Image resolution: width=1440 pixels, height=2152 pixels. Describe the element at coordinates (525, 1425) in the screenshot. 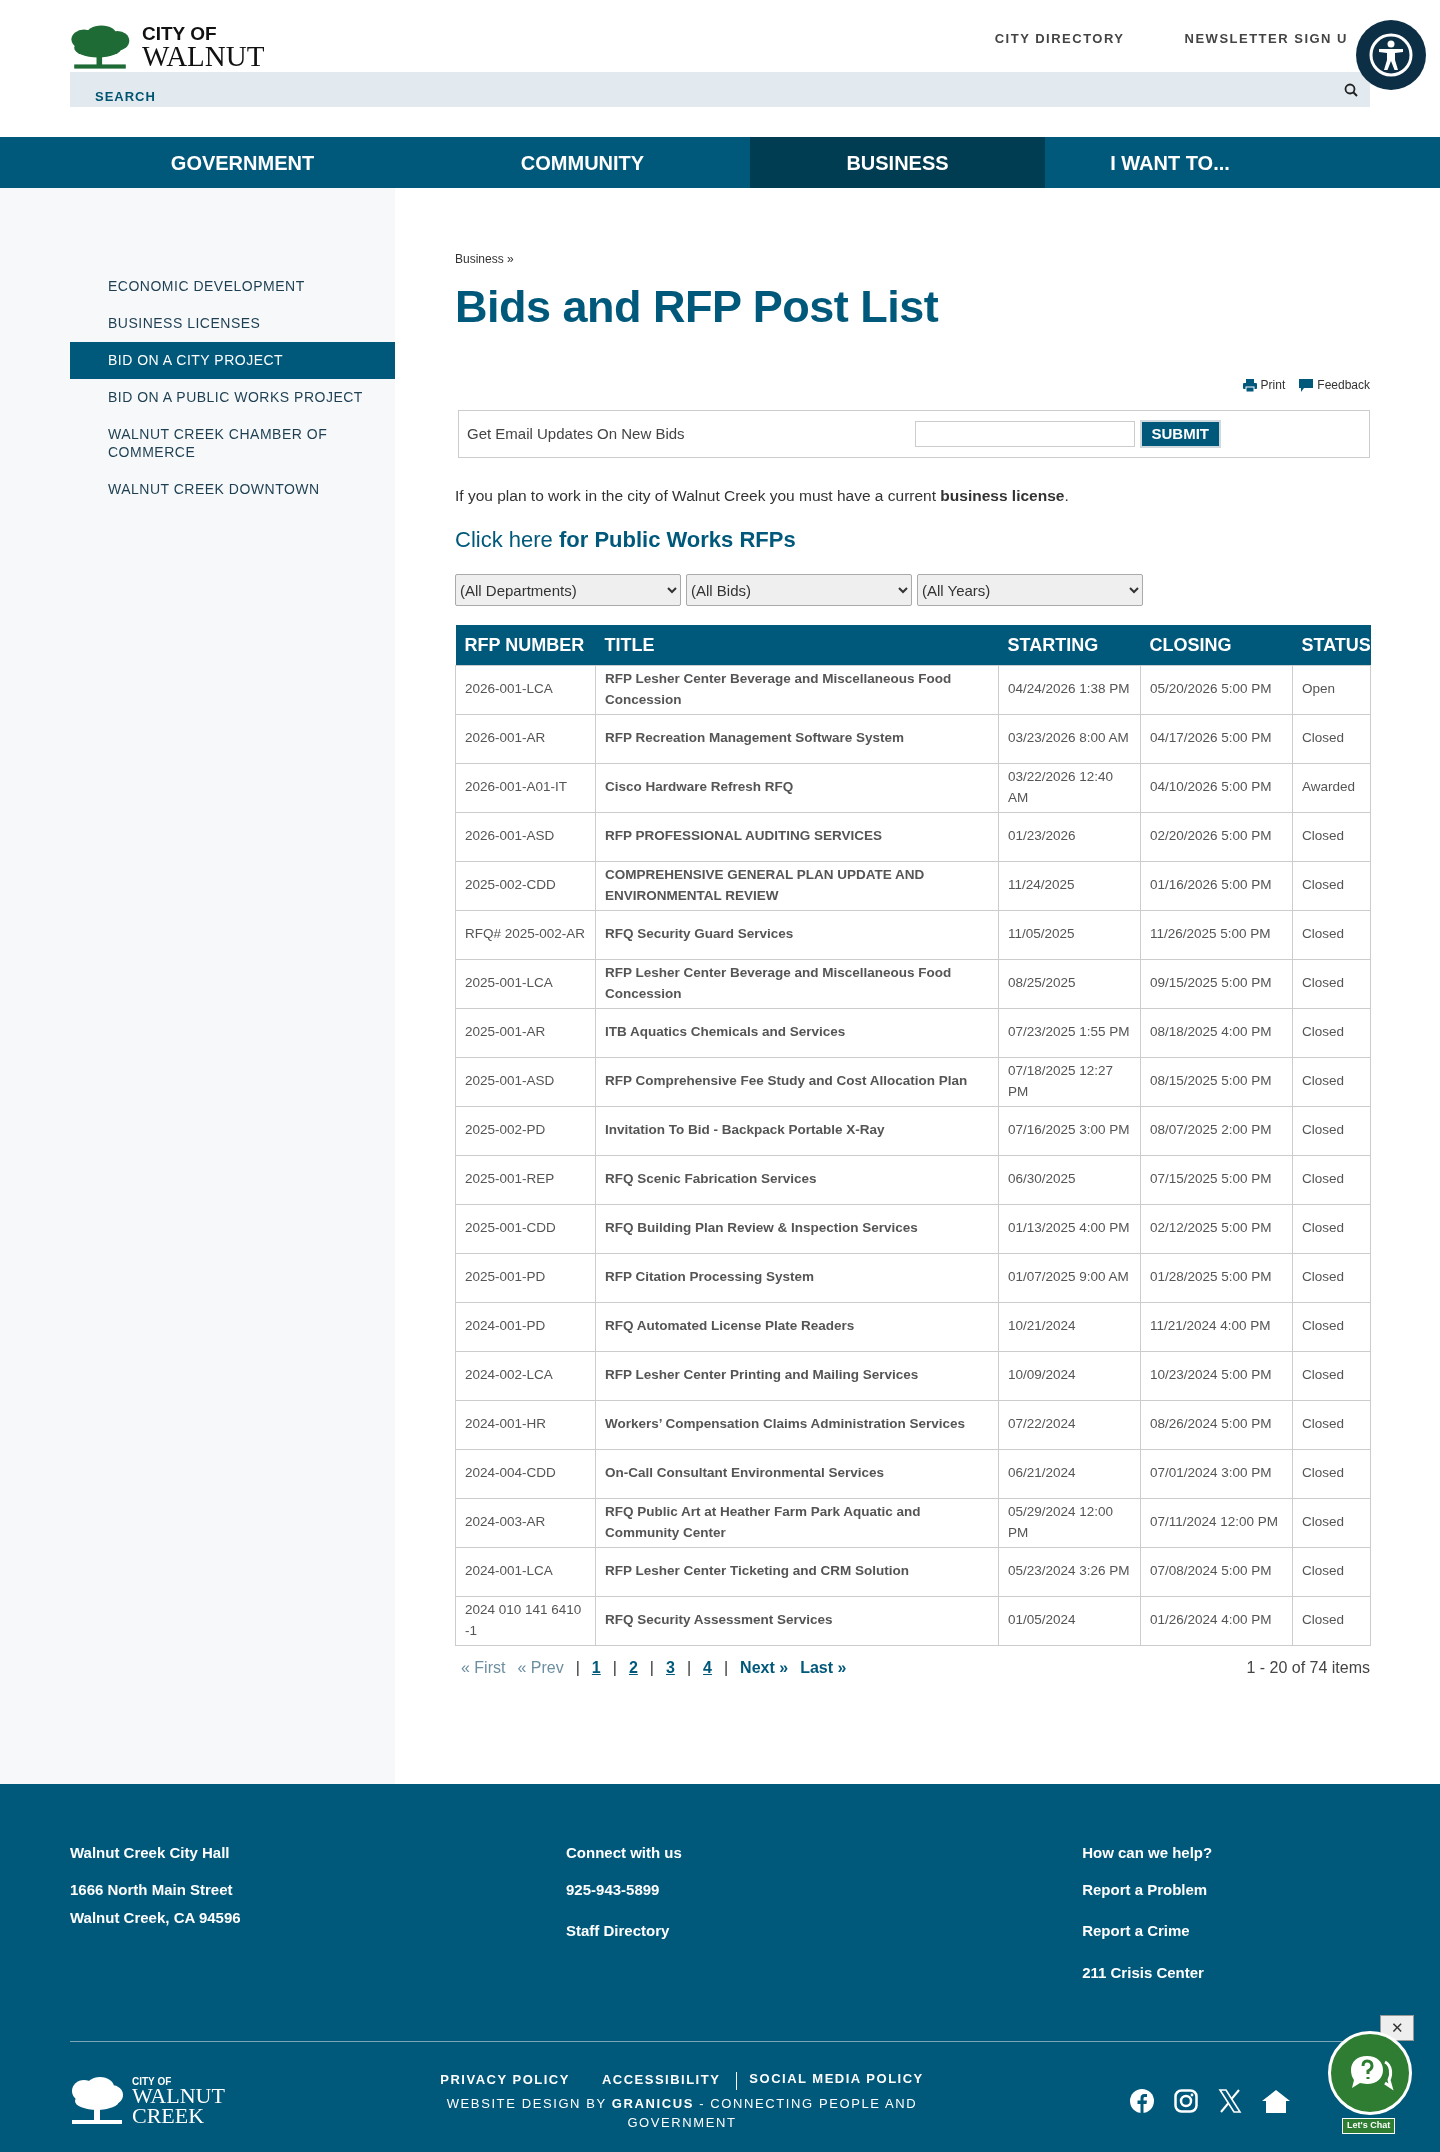

I see `table-cell: 2024-001-HR` at that location.